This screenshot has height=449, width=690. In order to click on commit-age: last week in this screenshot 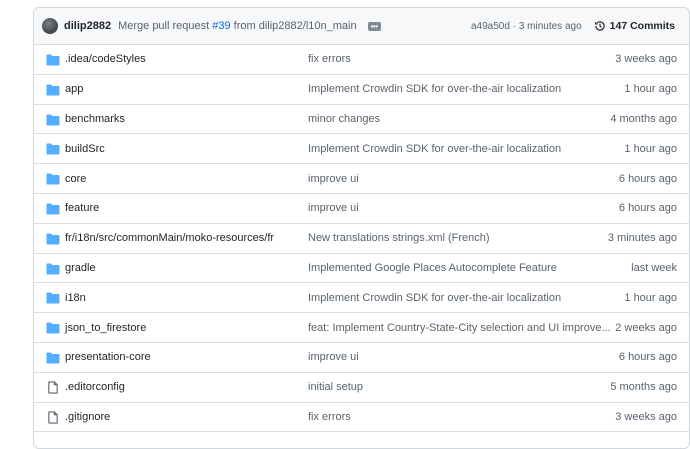, I will do `click(654, 267)`.